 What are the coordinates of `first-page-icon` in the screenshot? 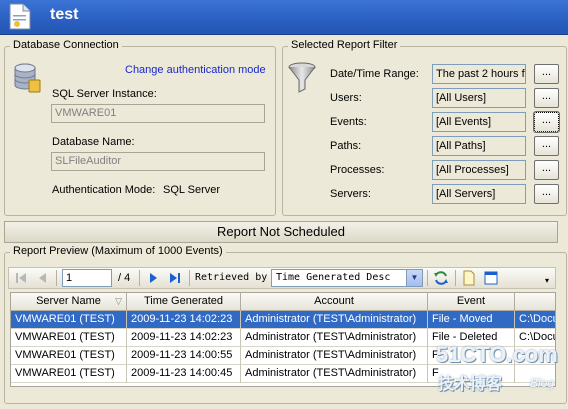 It's located at (21, 278).